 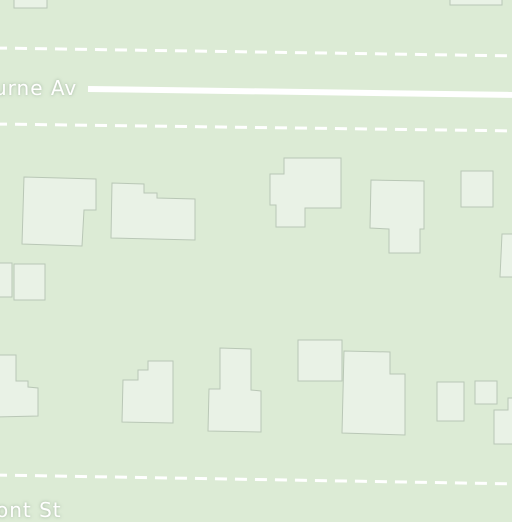 I want to click on street-label-street: ont St, so click(x=31, y=510).